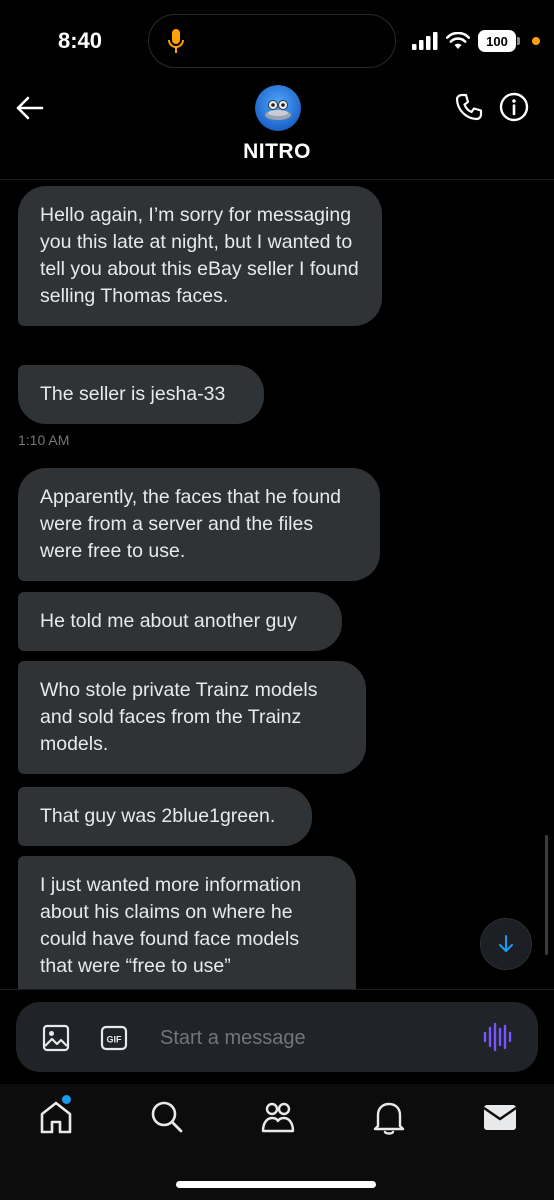 The image size is (554, 1200). What do you see at coordinates (499, 41) in the screenshot?
I see `battery-icon: 100` at bounding box center [499, 41].